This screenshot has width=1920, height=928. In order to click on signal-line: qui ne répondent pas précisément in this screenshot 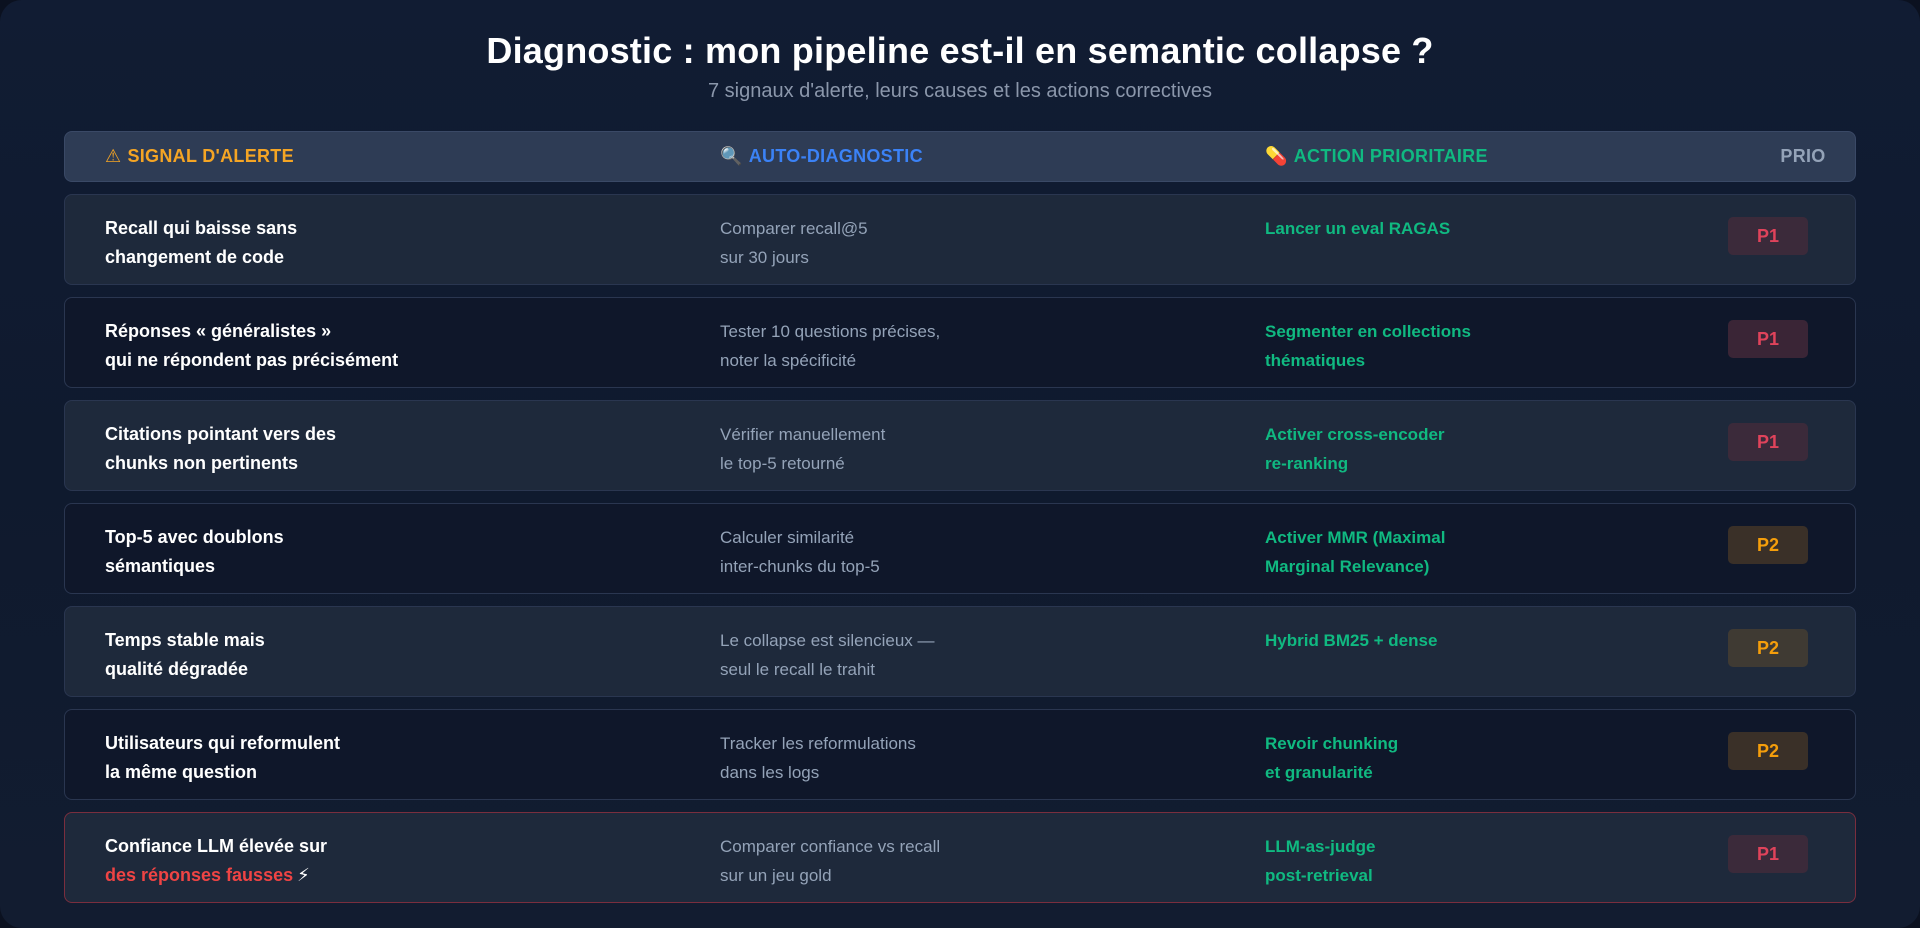, I will do `click(252, 360)`.